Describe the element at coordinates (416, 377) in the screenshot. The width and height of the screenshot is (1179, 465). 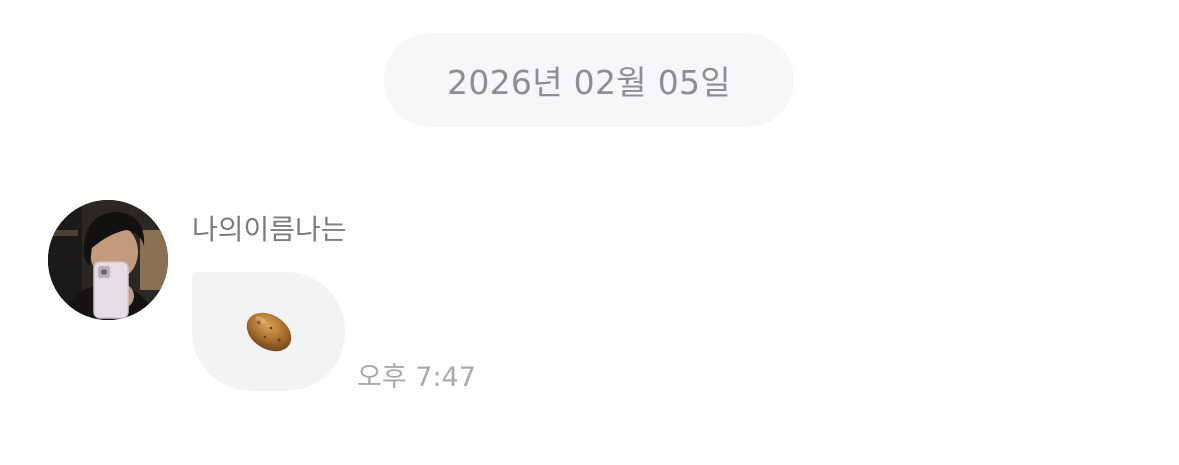
I see `message-time: 오후 7:47` at that location.